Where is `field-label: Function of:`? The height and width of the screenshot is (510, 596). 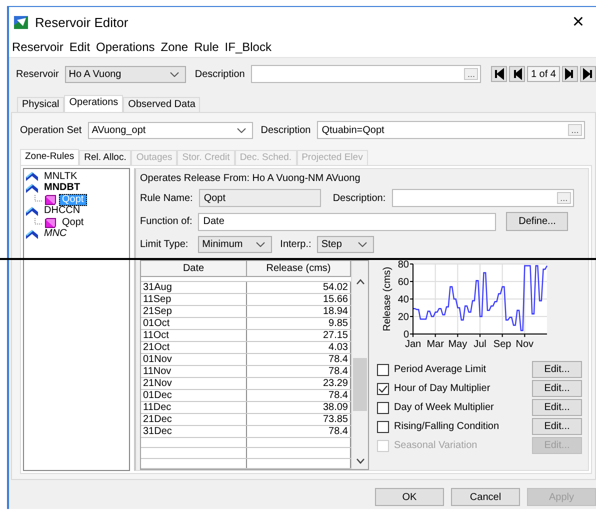 field-label: Function of: is located at coordinates (166, 221).